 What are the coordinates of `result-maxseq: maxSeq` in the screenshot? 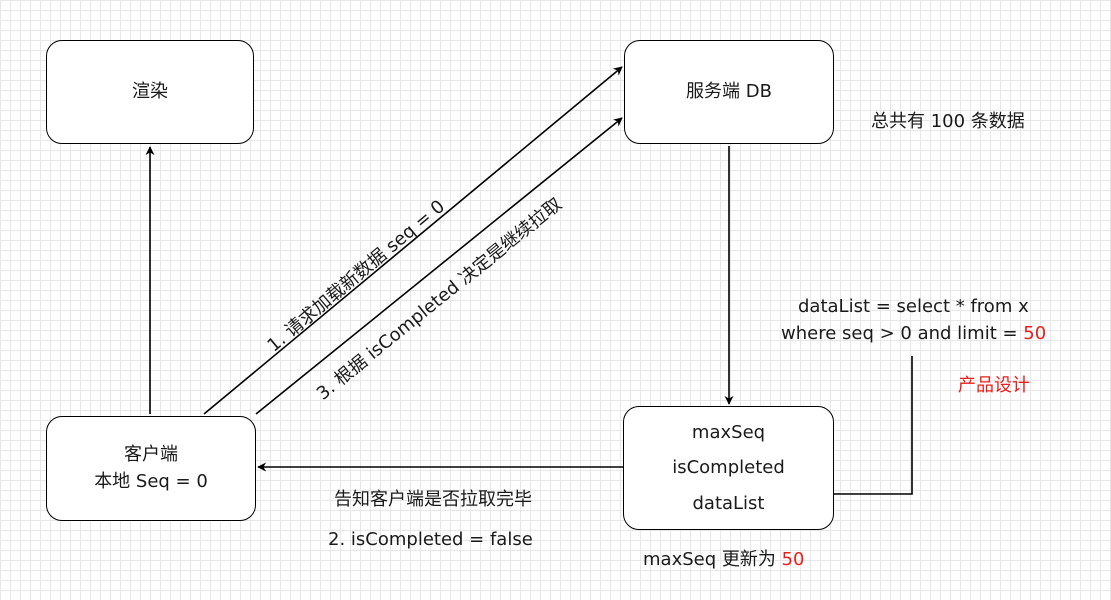 It's located at (728, 433).